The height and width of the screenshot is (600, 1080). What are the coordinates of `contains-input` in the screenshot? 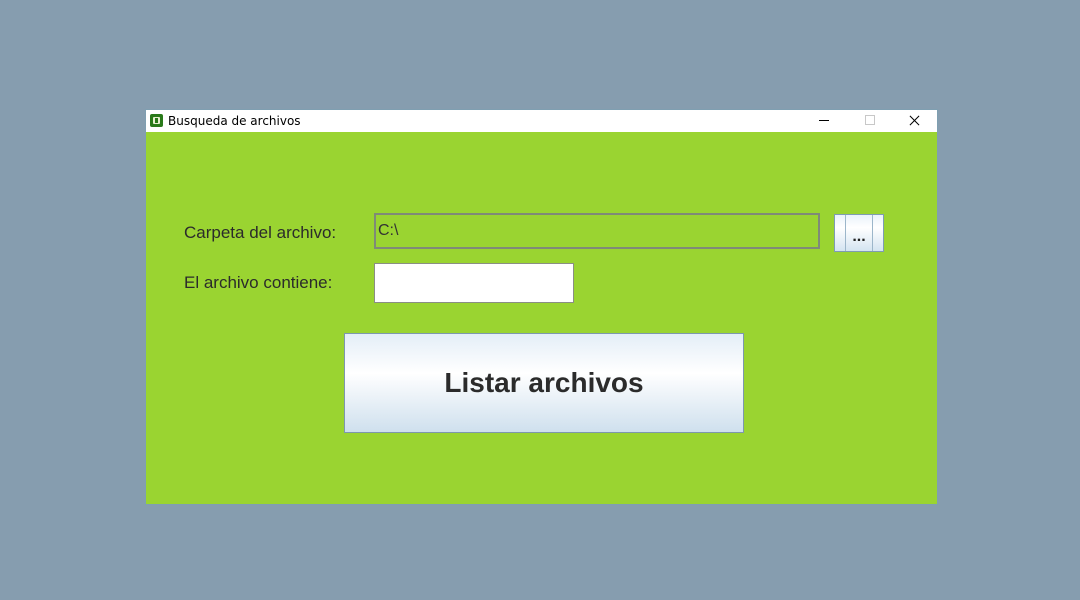 It's located at (474, 283).